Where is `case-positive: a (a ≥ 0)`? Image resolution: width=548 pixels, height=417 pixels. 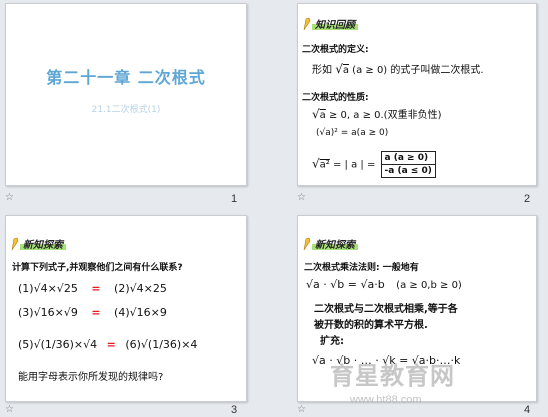 case-positive: a (a ≥ 0) is located at coordinates (408, 158).